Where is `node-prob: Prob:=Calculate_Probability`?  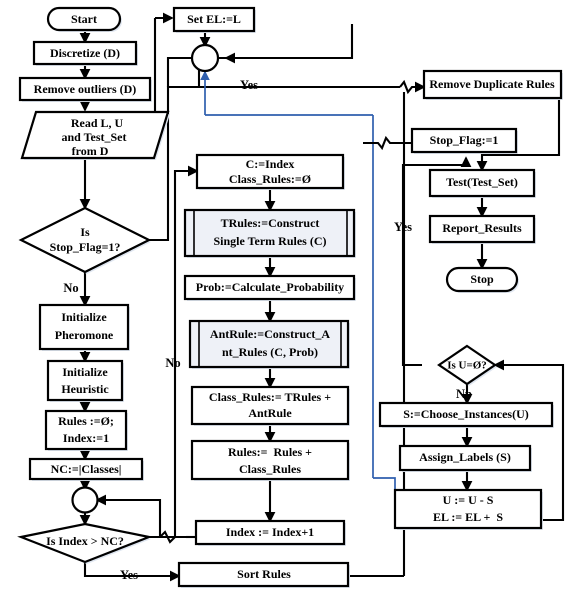 node-prob: Prob:=Calculate_Probability is located at coordinates (269, 287).